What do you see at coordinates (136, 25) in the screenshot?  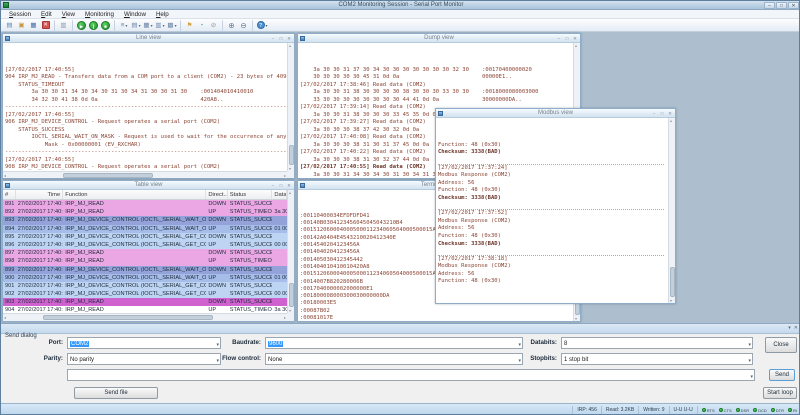 I see `dump-view-toggle-icon: ▤ ▾` at bounding box center [136, 25].